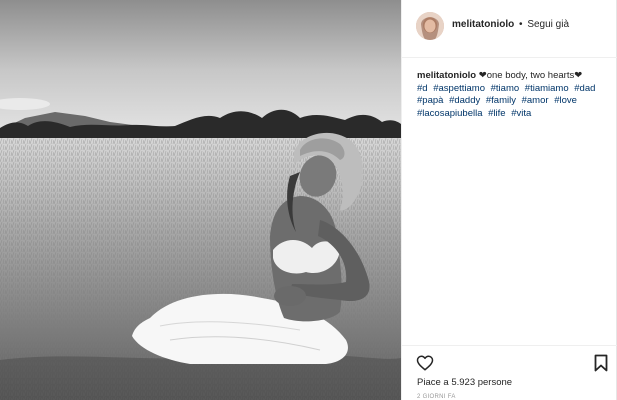 This screenshot has width=617, height=400. Describe the element at coordinates (601, 363) in the screenshot. I see `bookmark-icon` at that location.